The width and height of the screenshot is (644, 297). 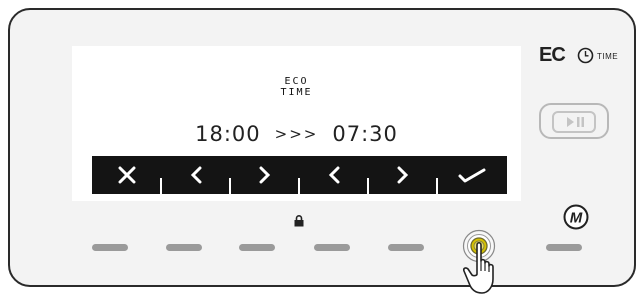 I want to click on mode-button: M, so click(x=576, y=217).